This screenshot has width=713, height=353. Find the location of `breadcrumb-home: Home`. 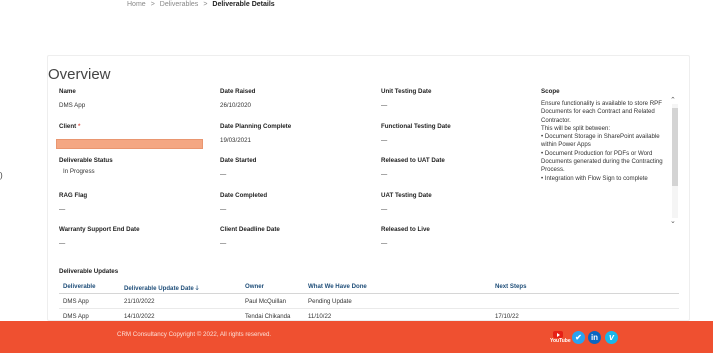

breadcrumb-home: Home is located at coordinates (136, 4).